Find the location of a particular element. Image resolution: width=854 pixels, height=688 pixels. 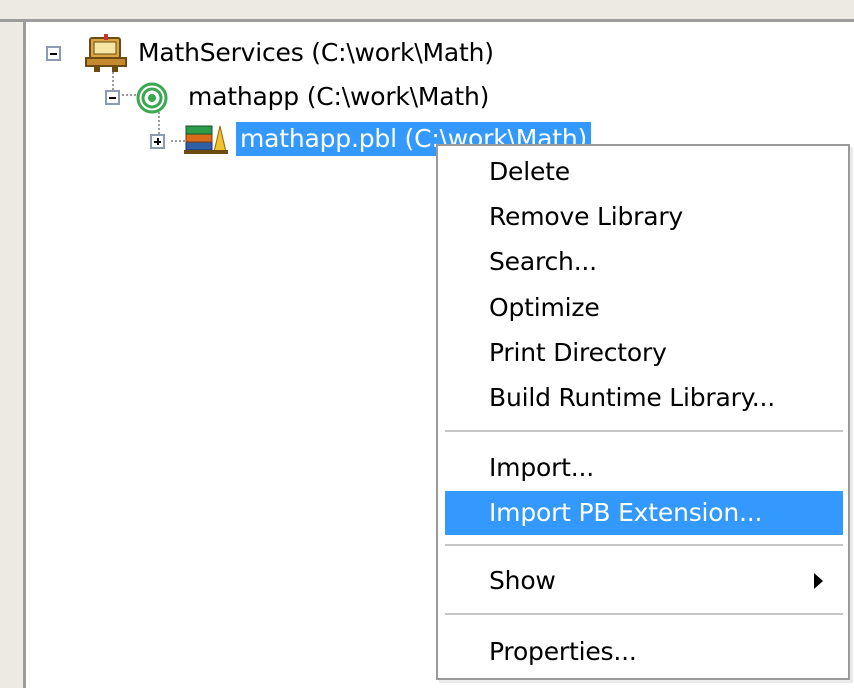

submenu-arrow-icon is located at coordinates (818, 581).